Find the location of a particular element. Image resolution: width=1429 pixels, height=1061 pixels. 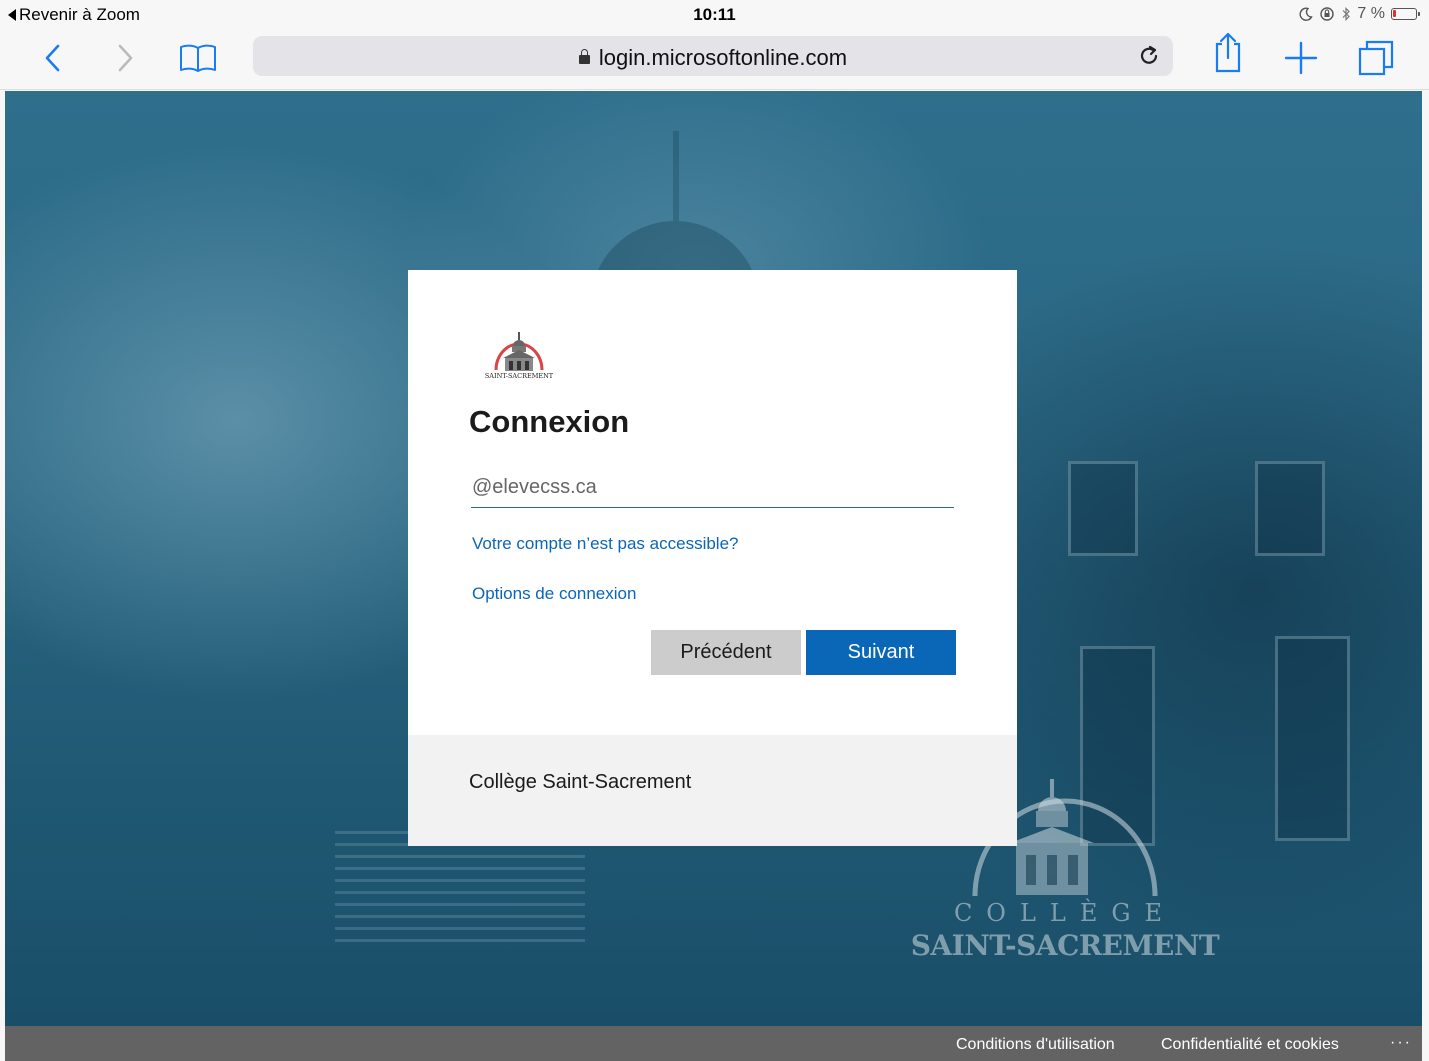

status-bar: Revenir à Zoom 10:11 7 % is located at coordinates (714, 15).